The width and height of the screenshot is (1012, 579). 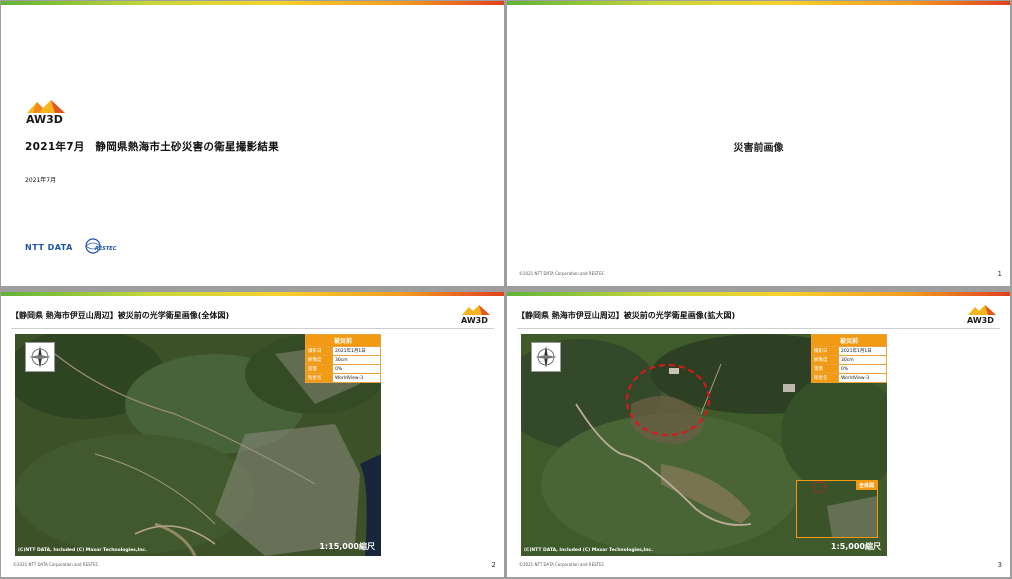 I want to click on slide-heading: 【静岡県 熱海市伊豆山周辺】被災前の光学衛星画像(拡大図), so click(x=626, y=315).